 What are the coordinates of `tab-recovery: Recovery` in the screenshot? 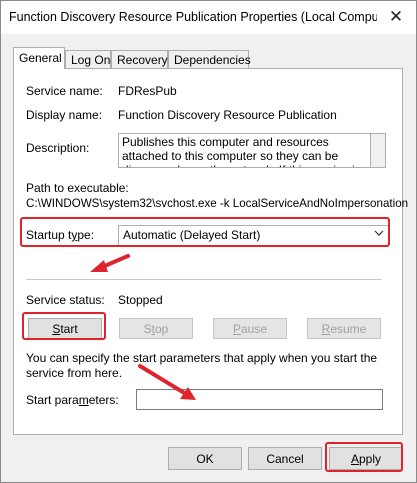 It's located at (139, 59).